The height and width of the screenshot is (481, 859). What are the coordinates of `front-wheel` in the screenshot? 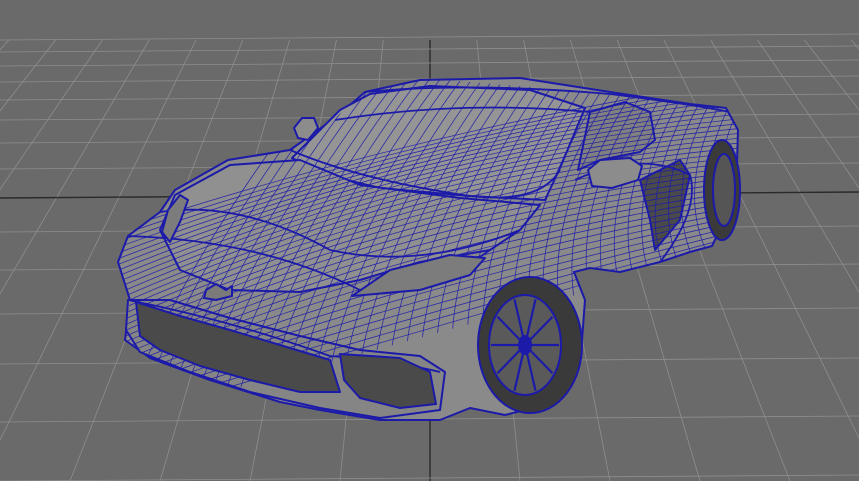 It's located at (530, 345).